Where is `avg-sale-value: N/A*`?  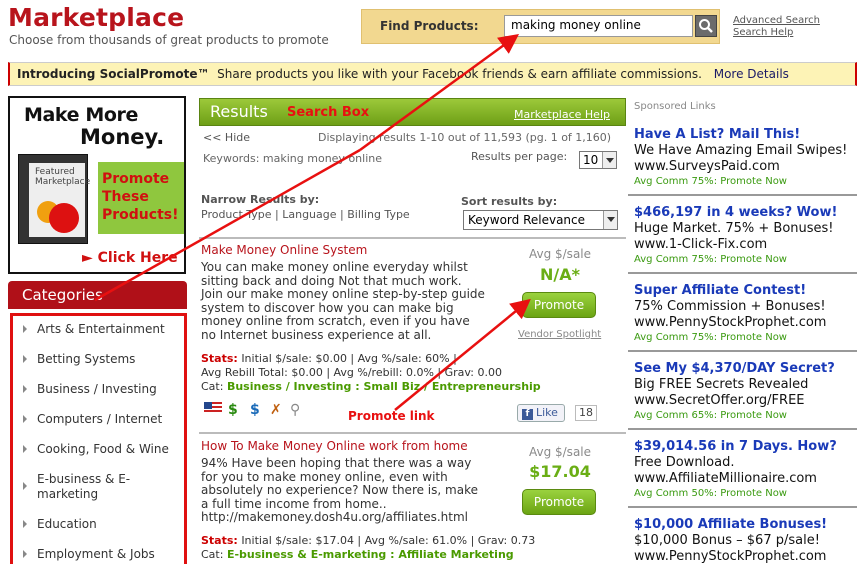
avg-sale-value: N/A* is located at coordinates (560, 274).